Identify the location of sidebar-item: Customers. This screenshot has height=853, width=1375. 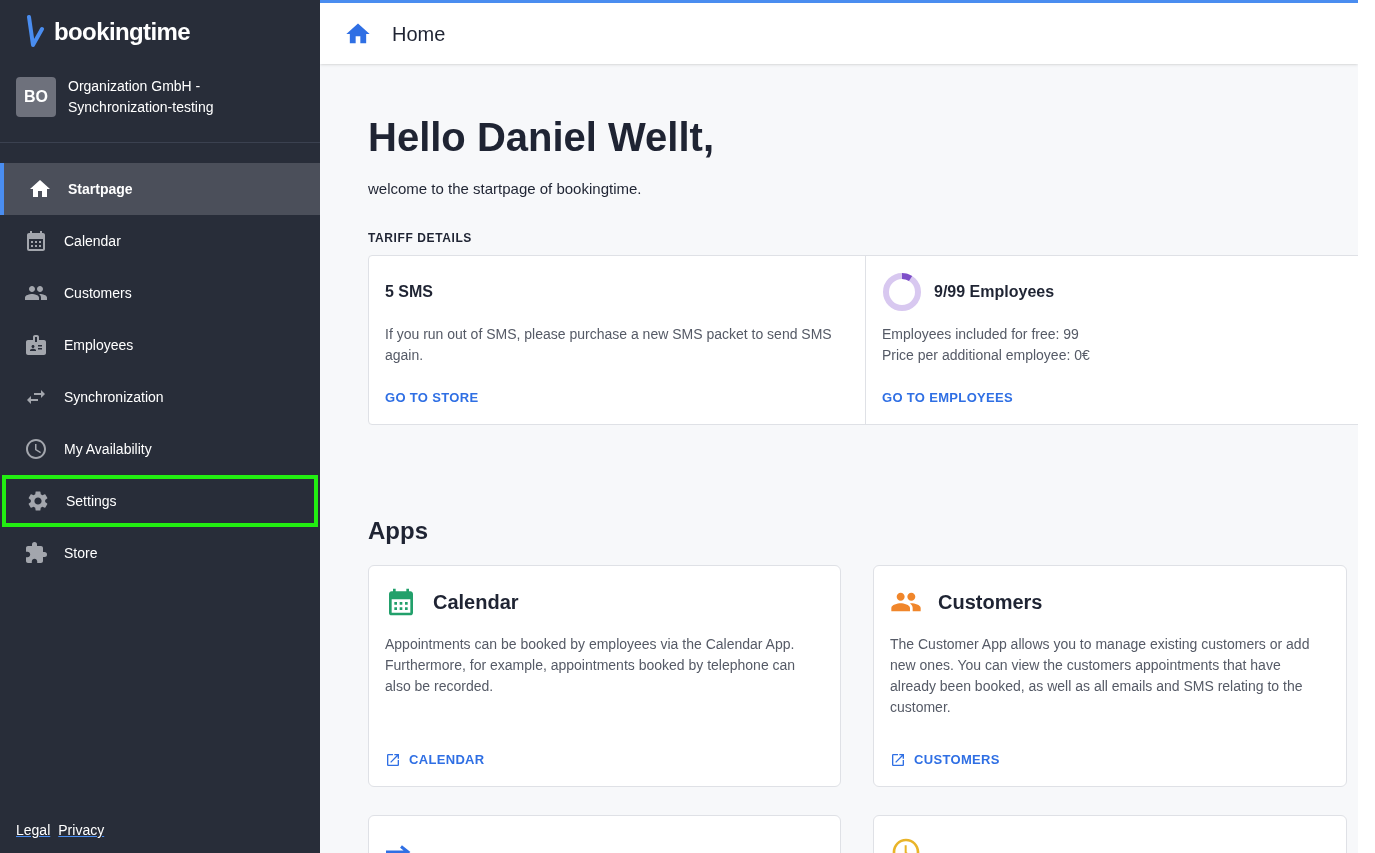
(160, 293).